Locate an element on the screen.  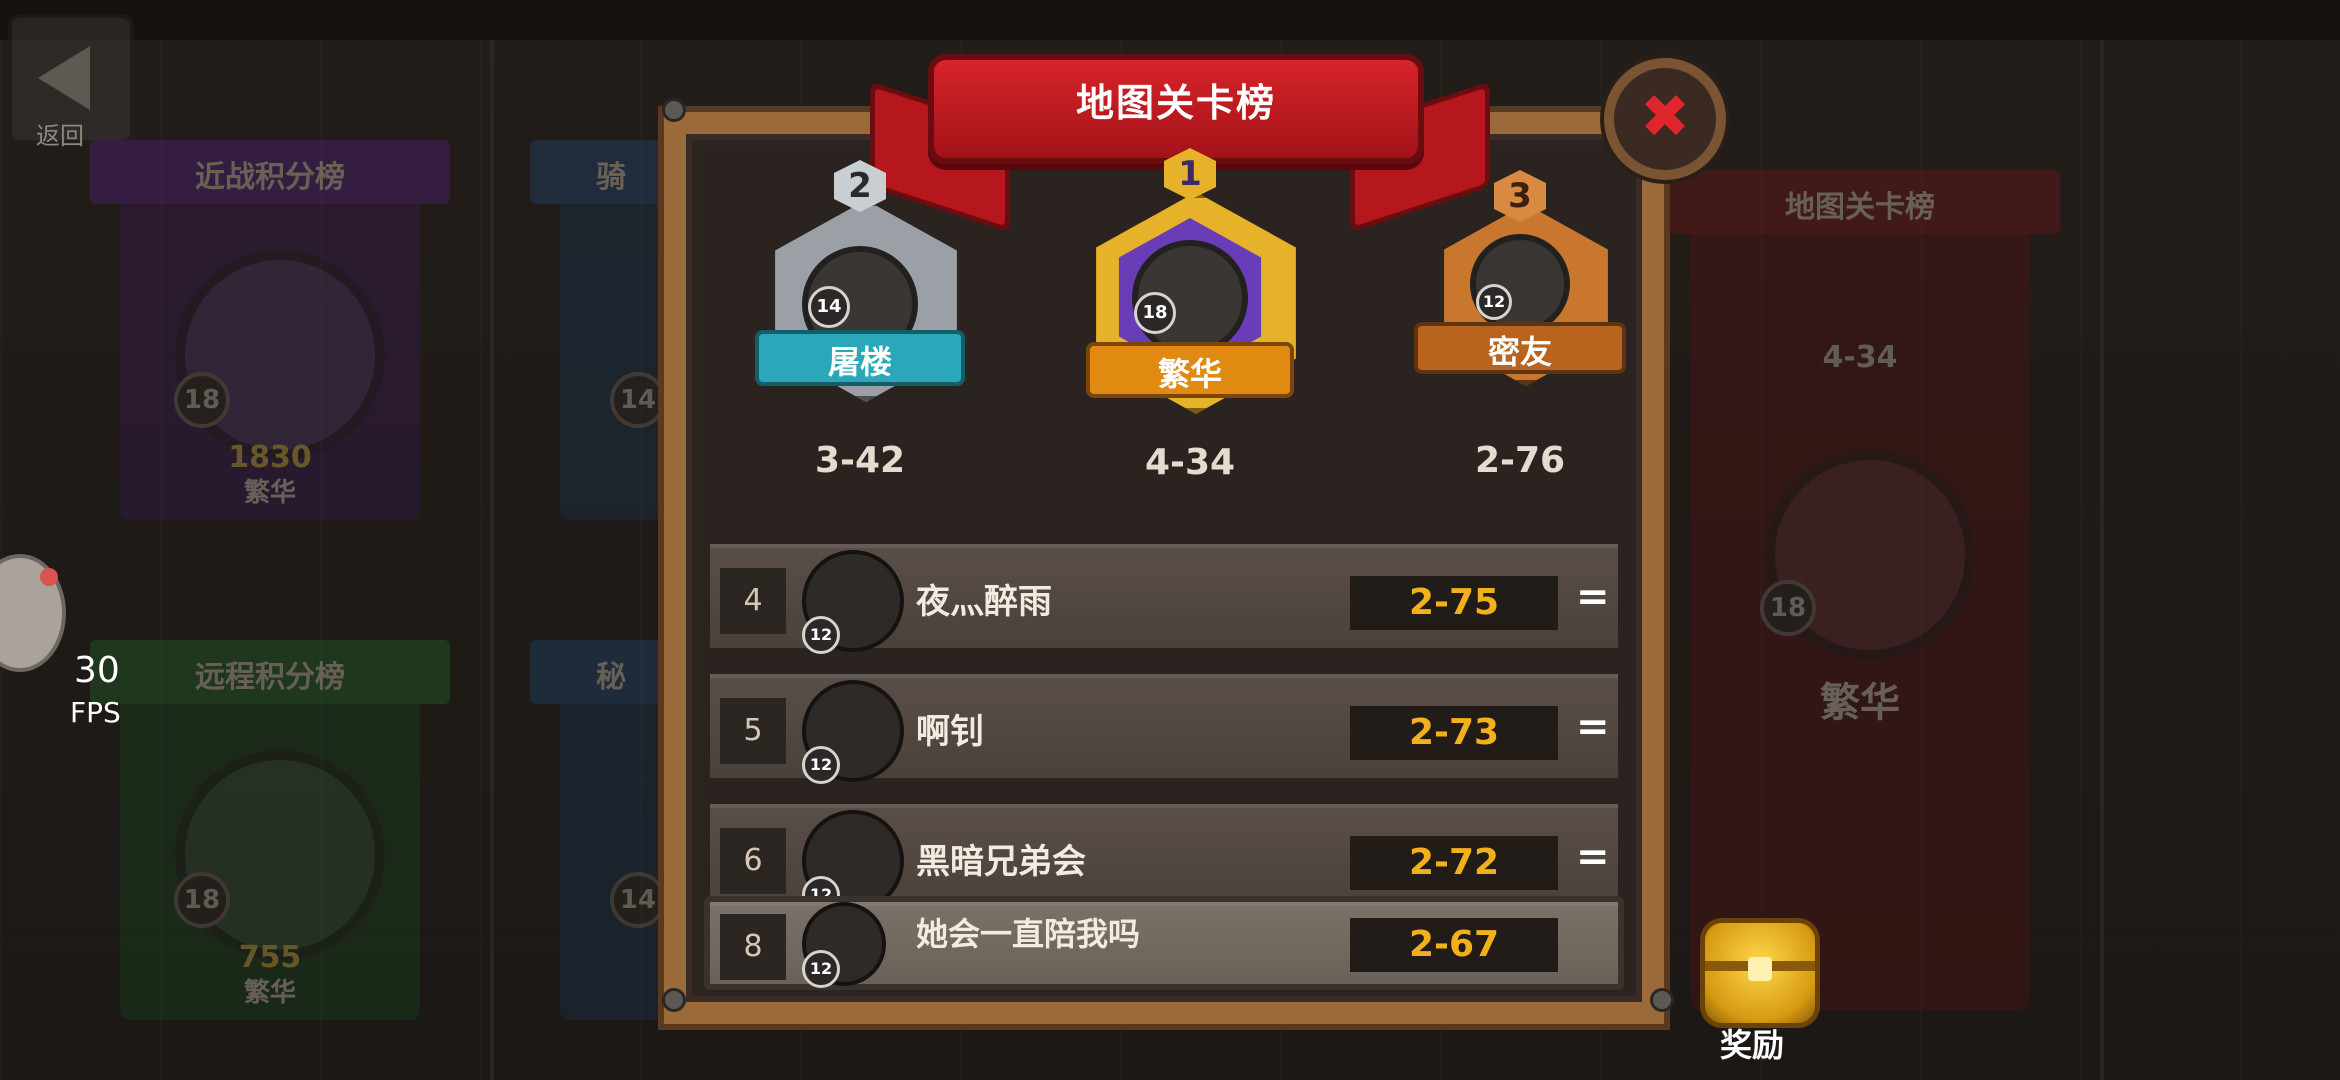
bg-banner-score: 755 is located at coordinates (270, 957).